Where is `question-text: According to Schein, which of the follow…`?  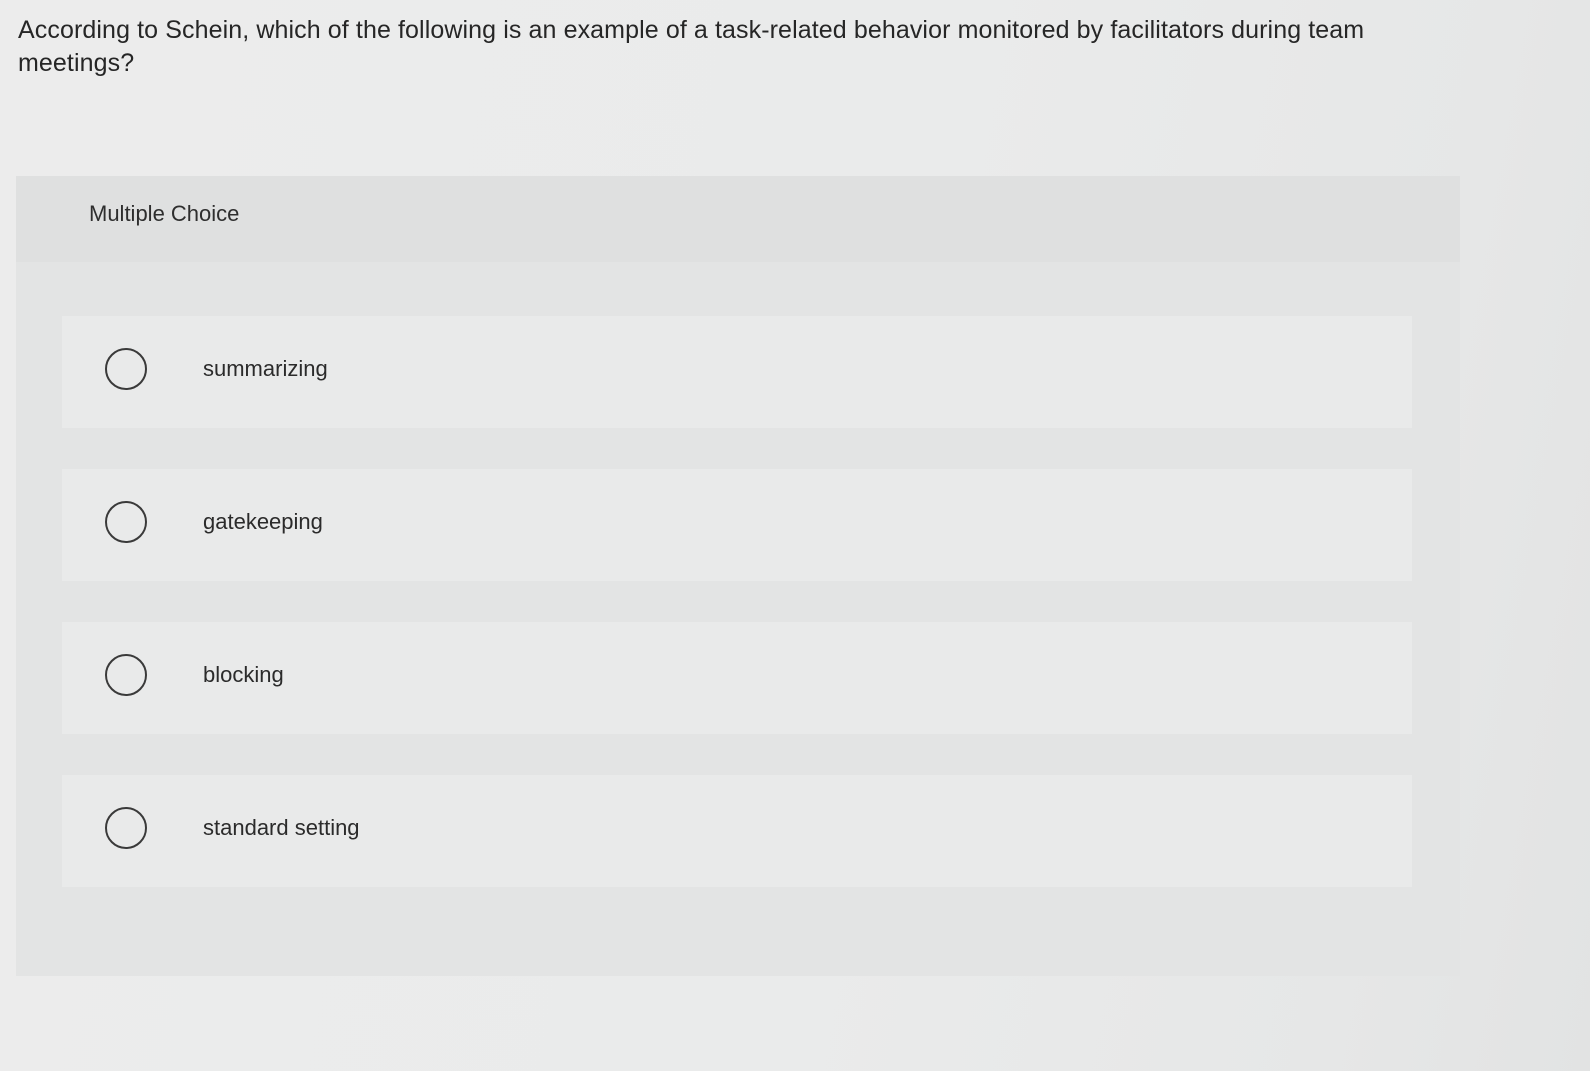
question-text: According to Schein, which of the follow… is located at coordinates (691, 46).